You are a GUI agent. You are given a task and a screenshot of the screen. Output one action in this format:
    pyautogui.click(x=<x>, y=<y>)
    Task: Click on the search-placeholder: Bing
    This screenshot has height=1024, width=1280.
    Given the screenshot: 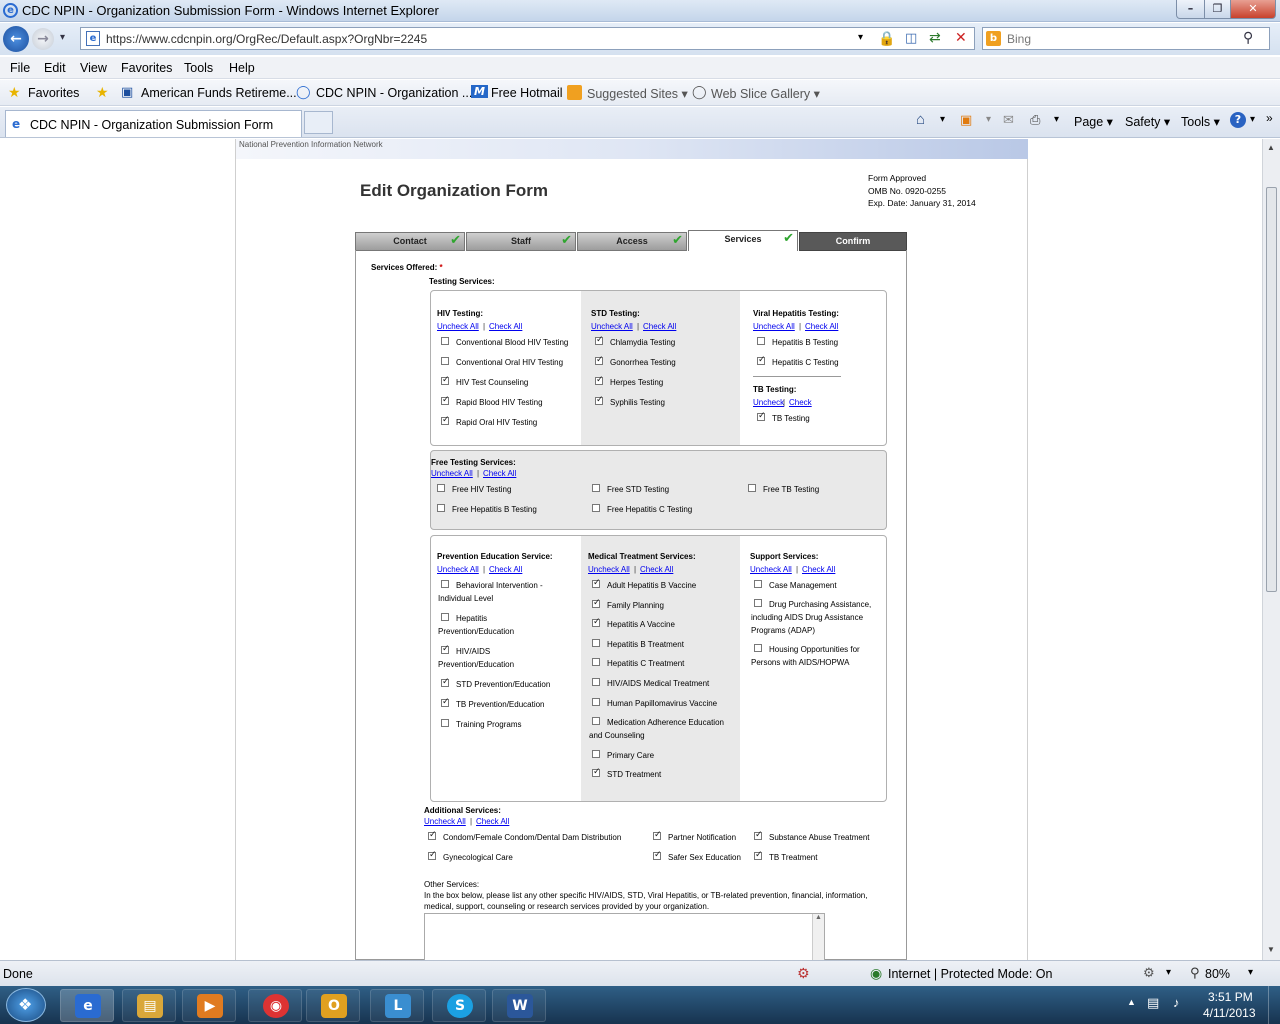 What is the action you would take?
    pyautogui.click(x=1019, y=39)
    